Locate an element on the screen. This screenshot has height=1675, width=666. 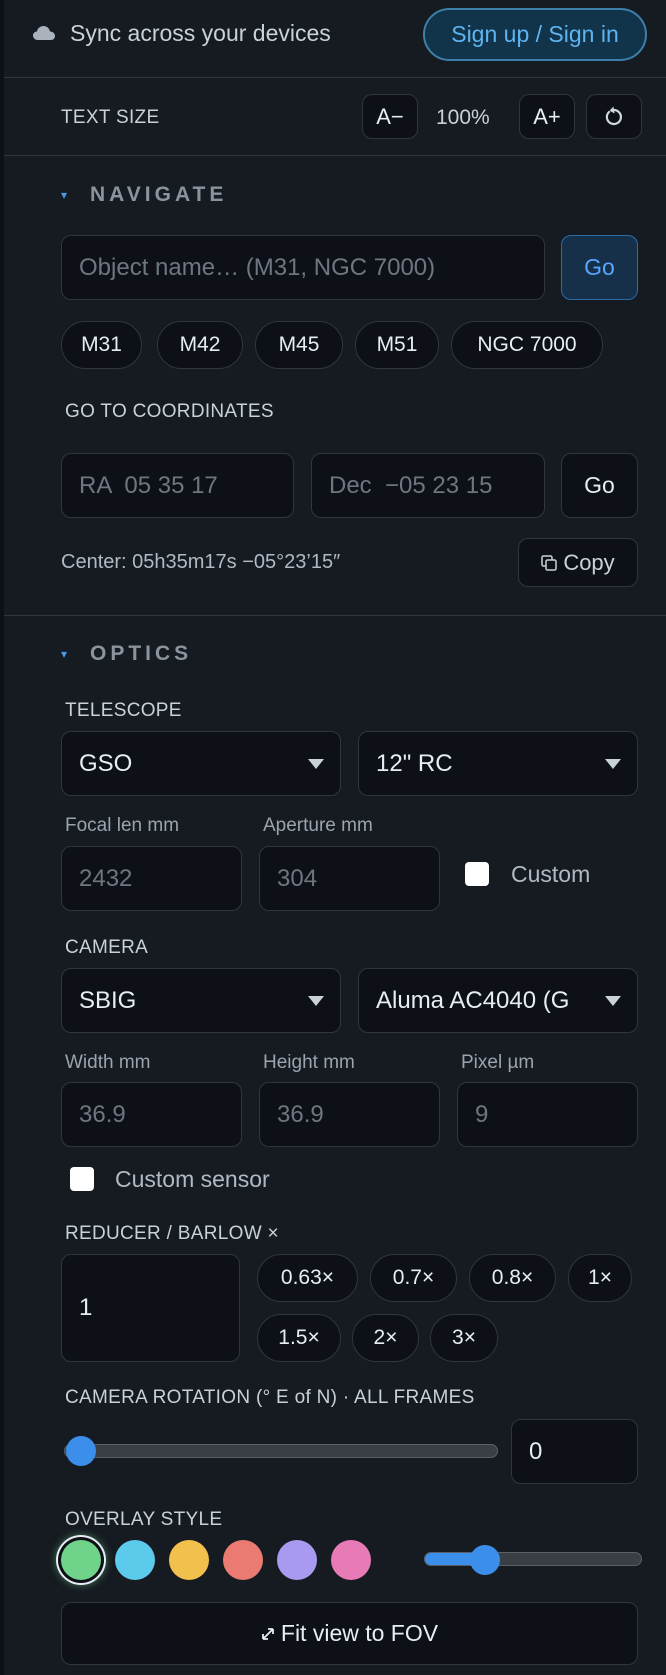
sign-in-button: Sign up / Sign in is located at coordinates (535, 34).